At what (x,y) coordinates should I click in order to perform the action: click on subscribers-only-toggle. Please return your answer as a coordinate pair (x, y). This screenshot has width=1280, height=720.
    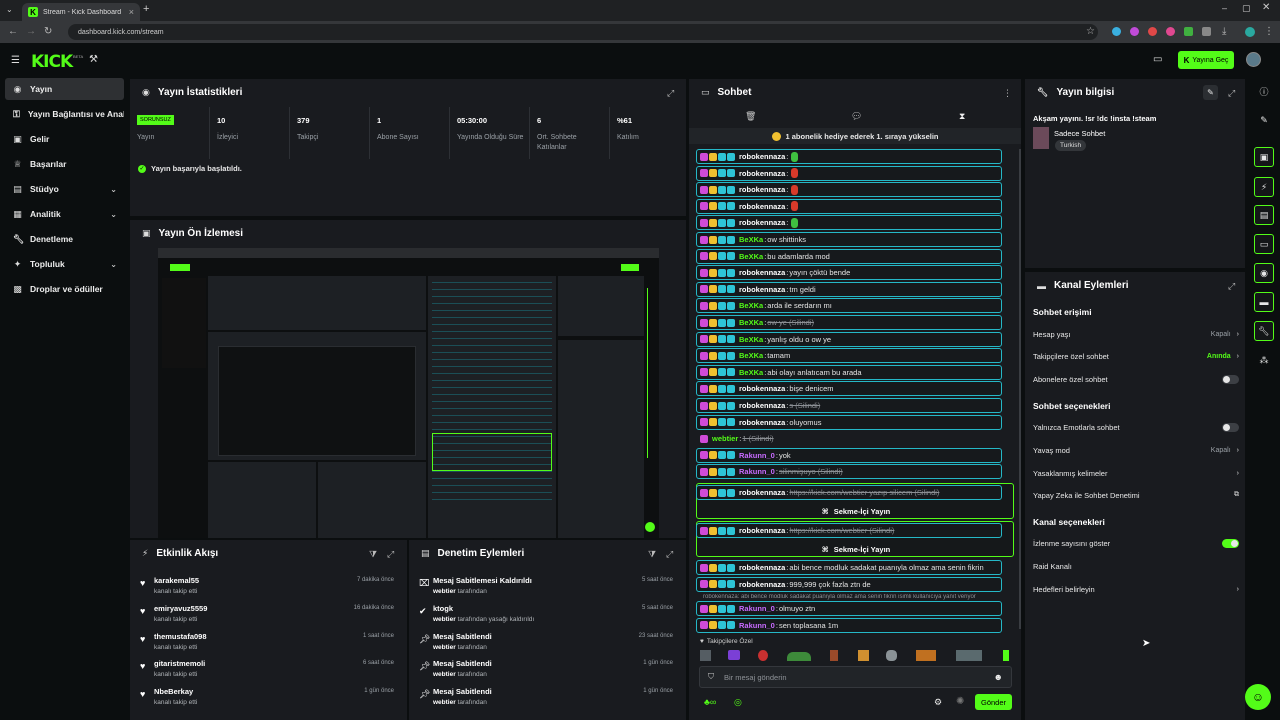
    Looking at the image, I should click on (1230, 379).